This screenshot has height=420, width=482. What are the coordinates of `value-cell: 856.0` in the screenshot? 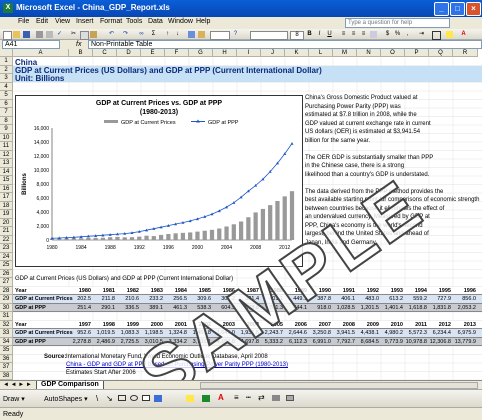 It's located at (464, 299).